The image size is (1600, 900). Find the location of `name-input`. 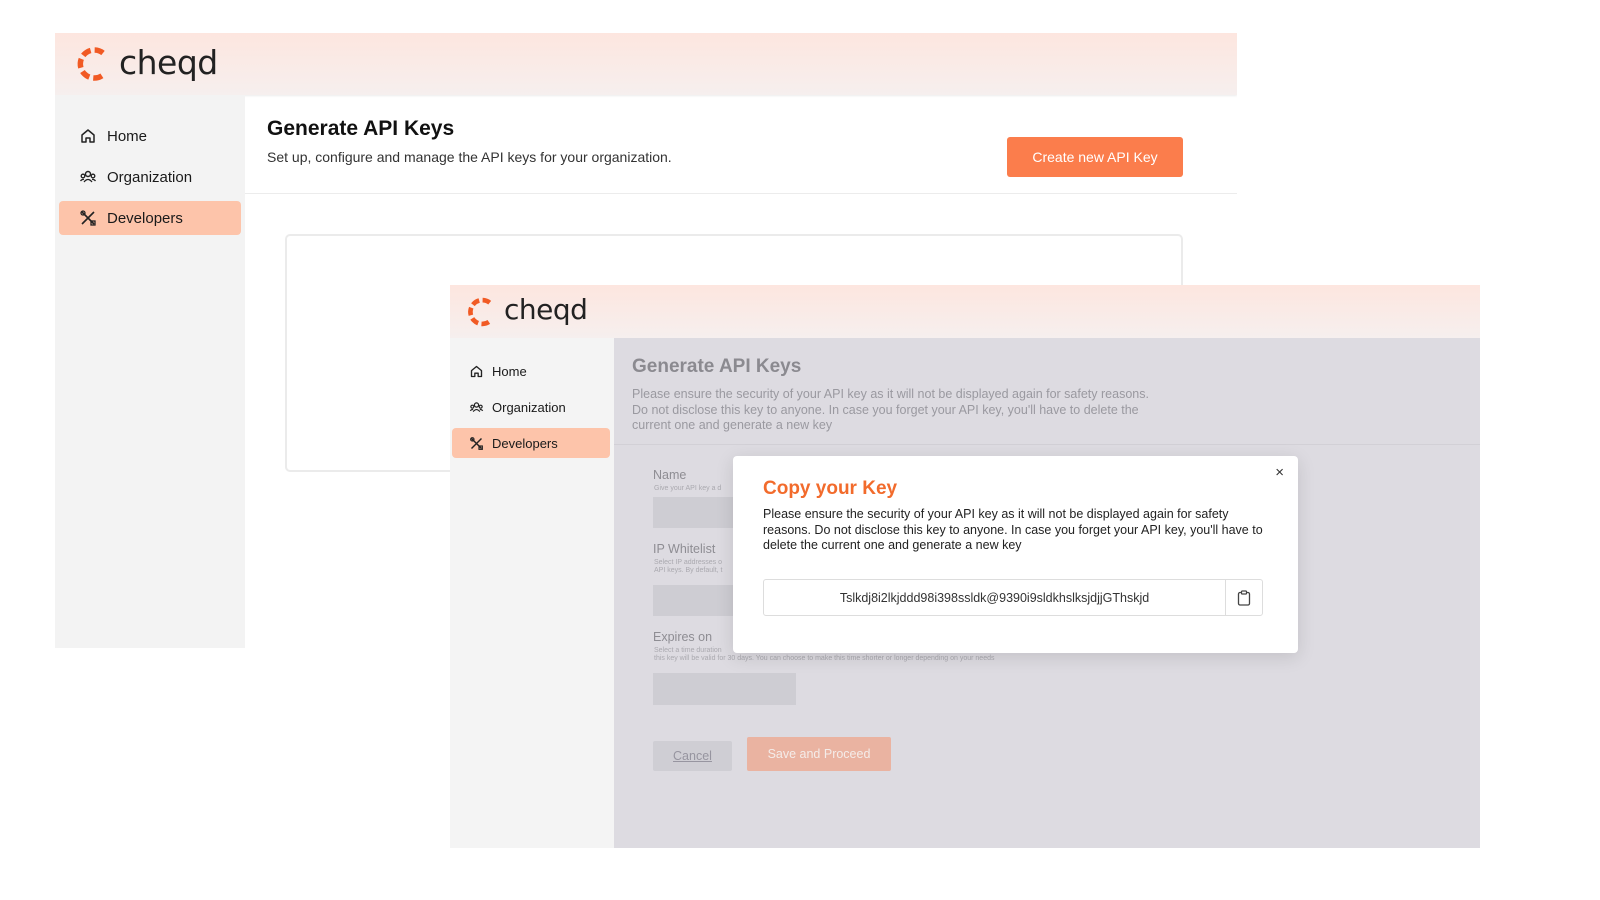

name-input is located at coordinates (698, 512).